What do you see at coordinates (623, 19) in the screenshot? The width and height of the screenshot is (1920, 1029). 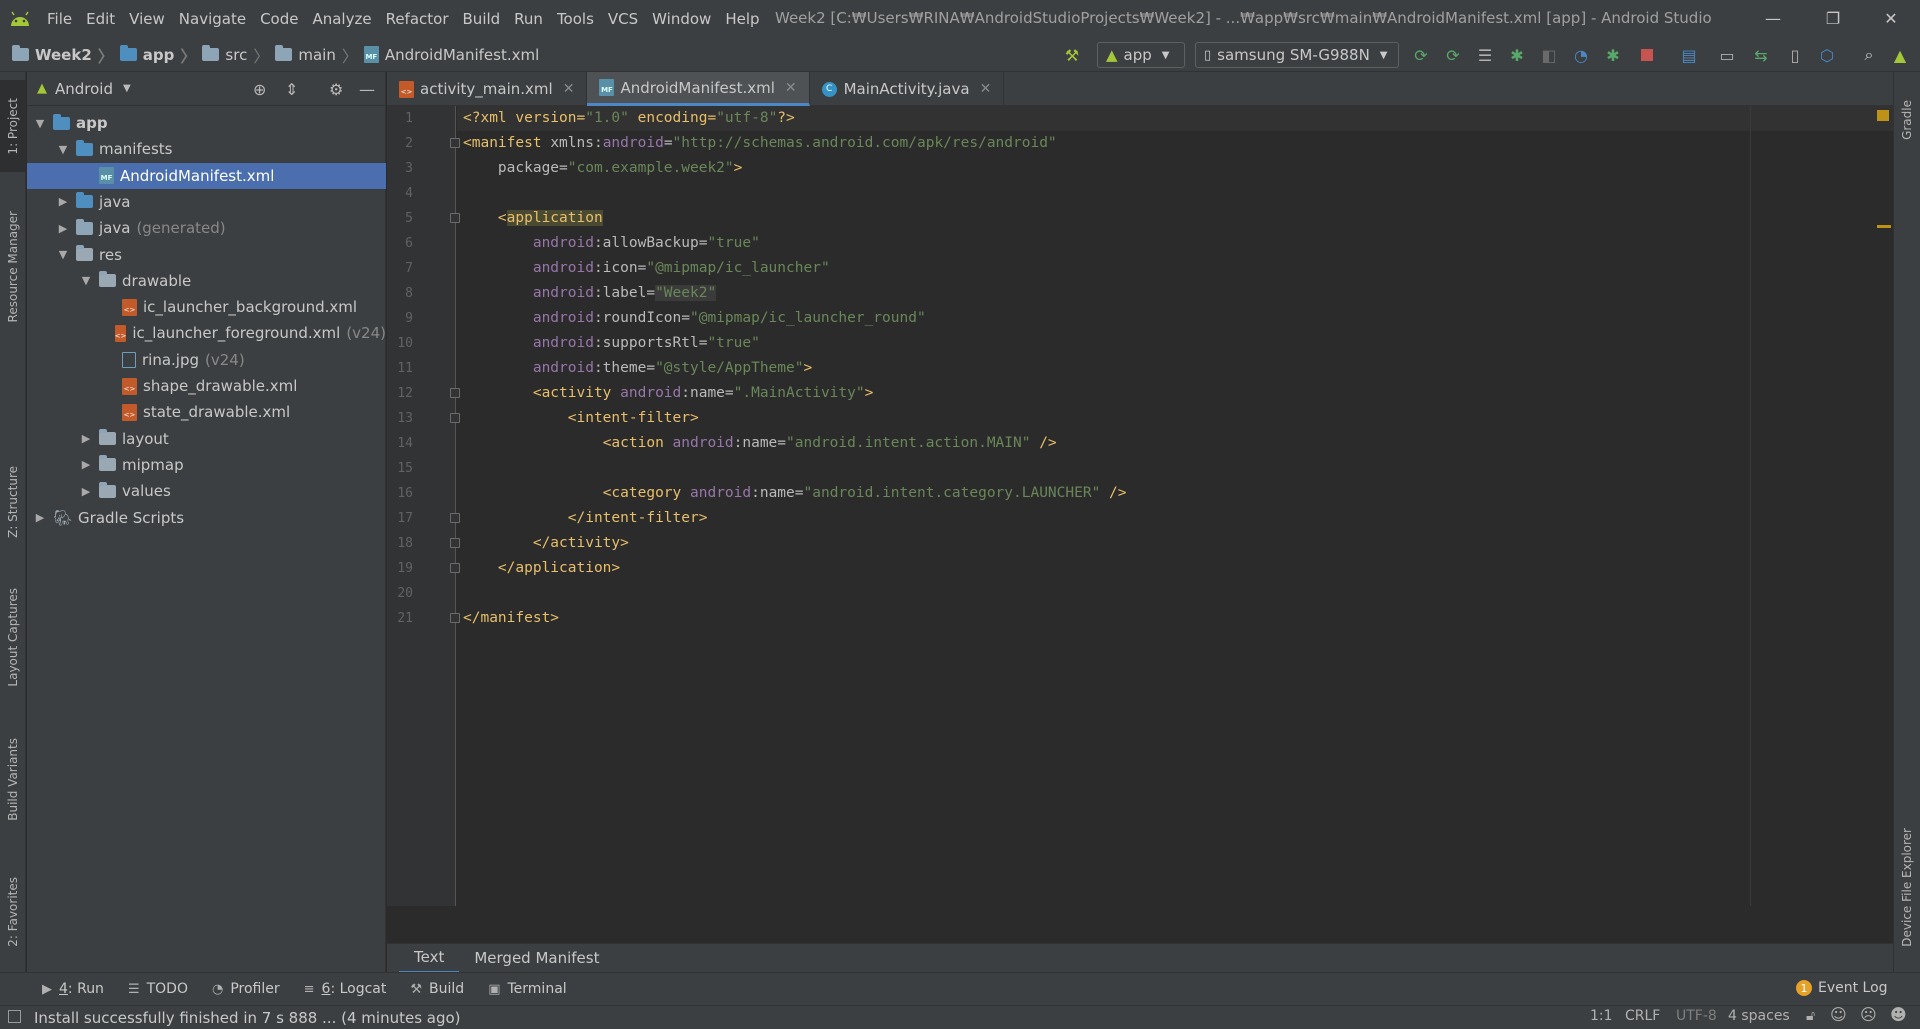 I see `menu-vcs: VCS` at bounding box center [623, 19].